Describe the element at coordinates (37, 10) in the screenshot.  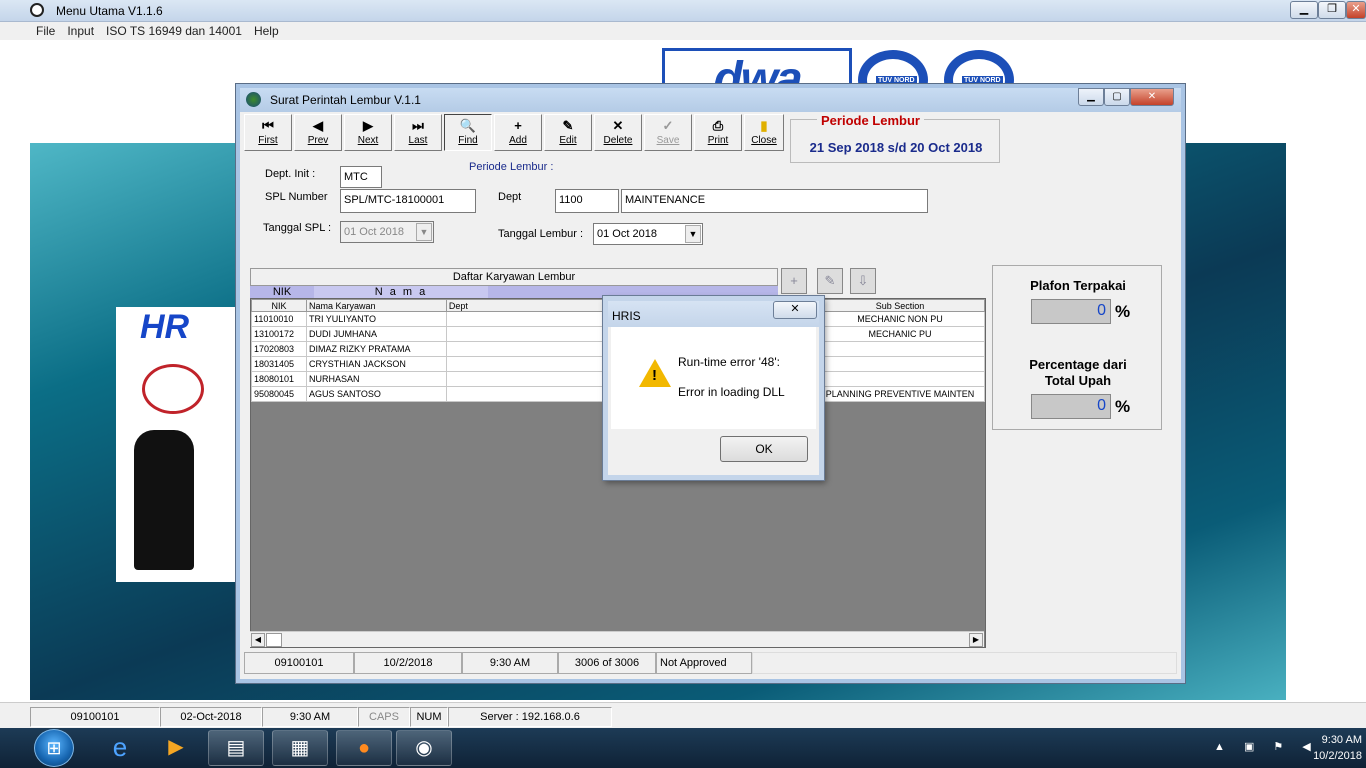
I see `app-eye-icon` at that location.